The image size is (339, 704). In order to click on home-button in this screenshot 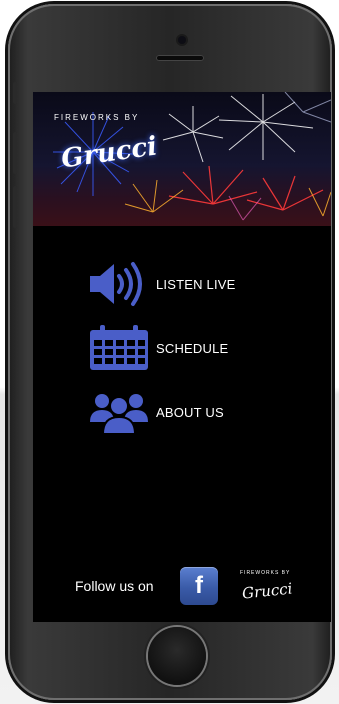, I will do `click(177, 656)`.